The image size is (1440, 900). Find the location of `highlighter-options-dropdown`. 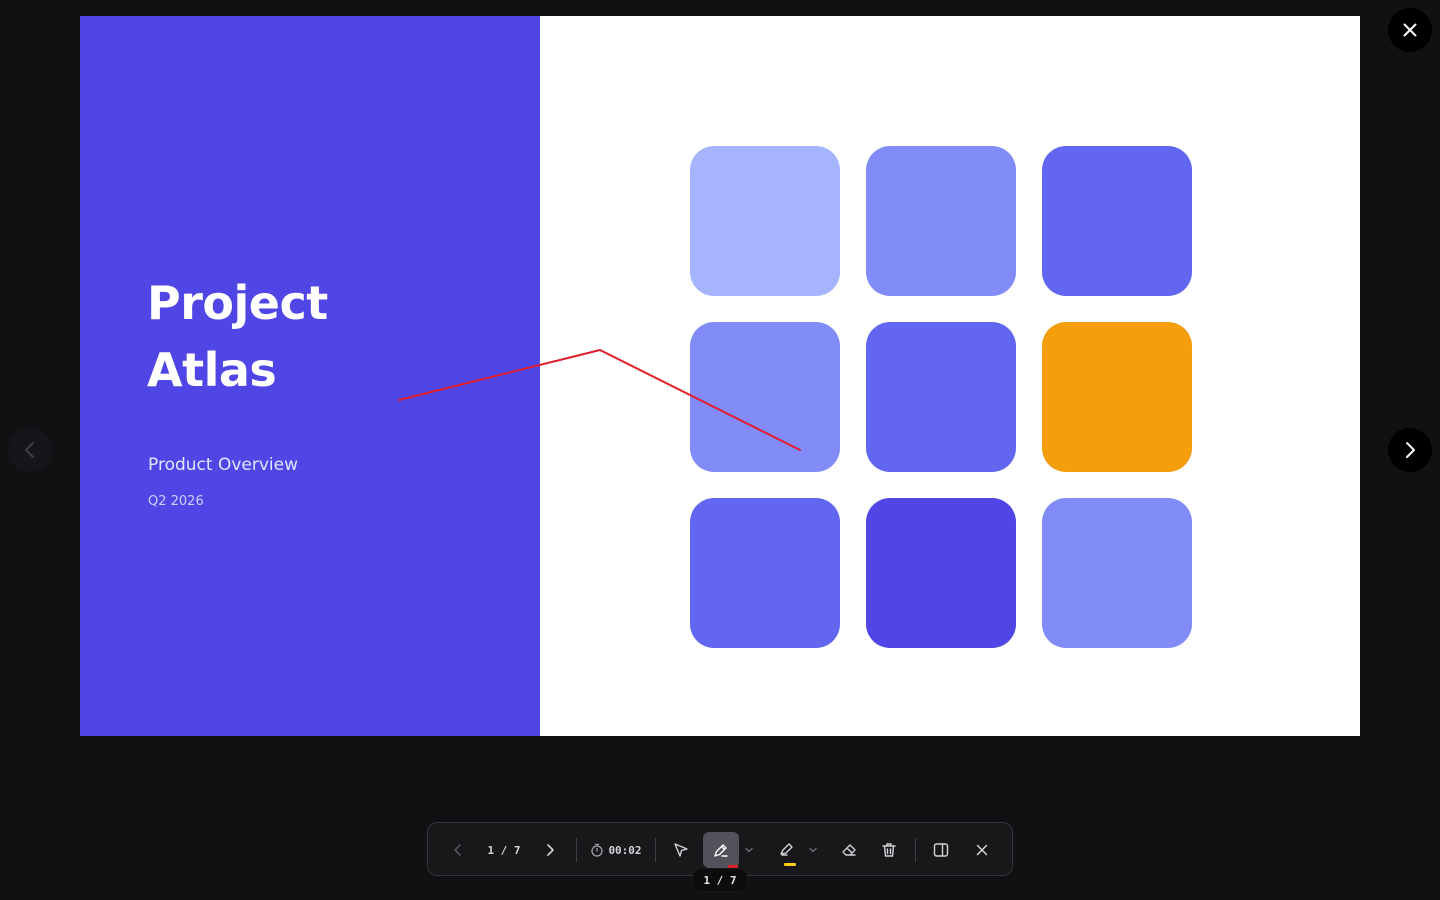

highlighter-options-dropdown is located at coordinates (813, 850).